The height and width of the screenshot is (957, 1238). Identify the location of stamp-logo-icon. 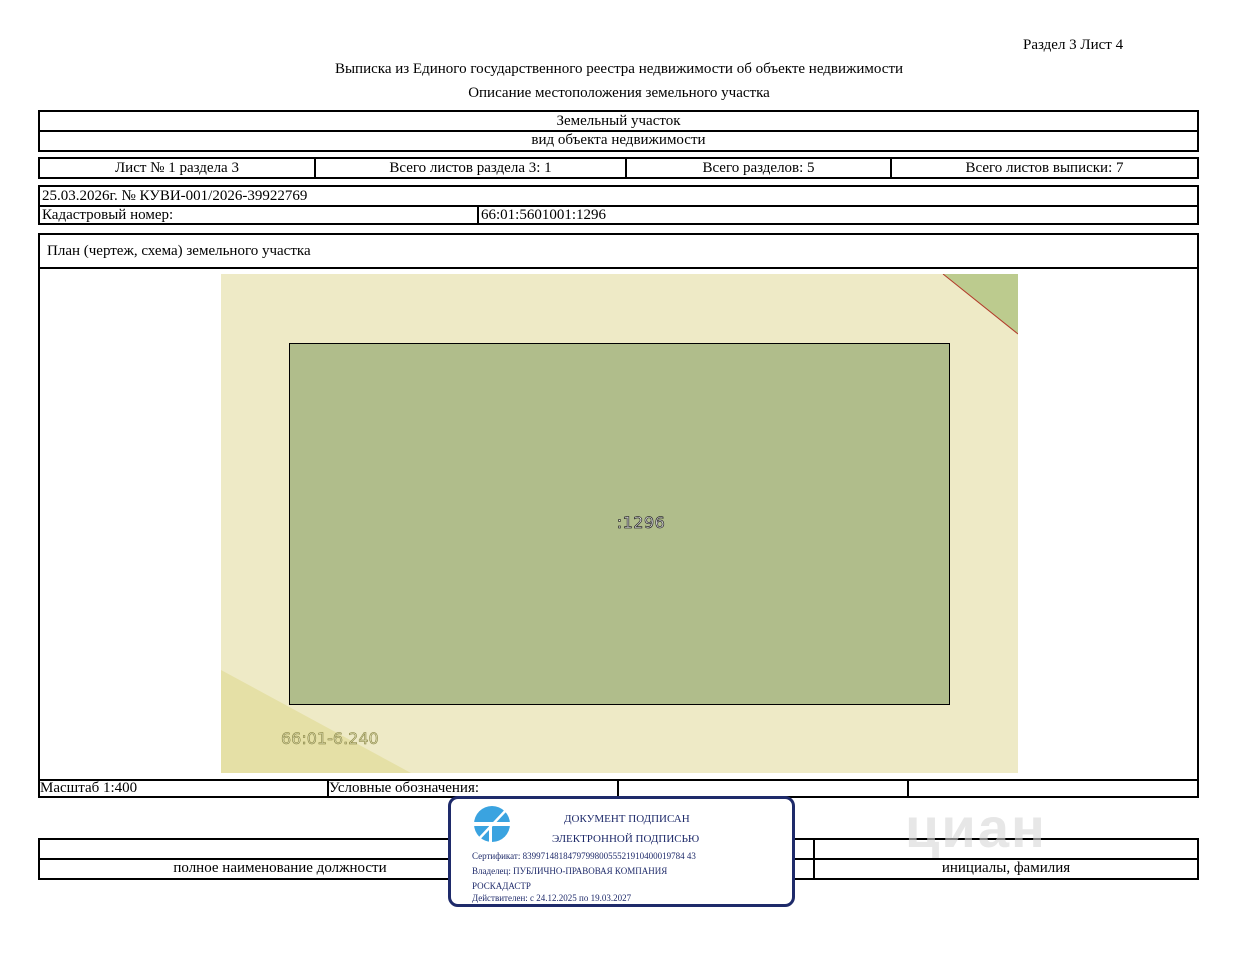
(492, 825).